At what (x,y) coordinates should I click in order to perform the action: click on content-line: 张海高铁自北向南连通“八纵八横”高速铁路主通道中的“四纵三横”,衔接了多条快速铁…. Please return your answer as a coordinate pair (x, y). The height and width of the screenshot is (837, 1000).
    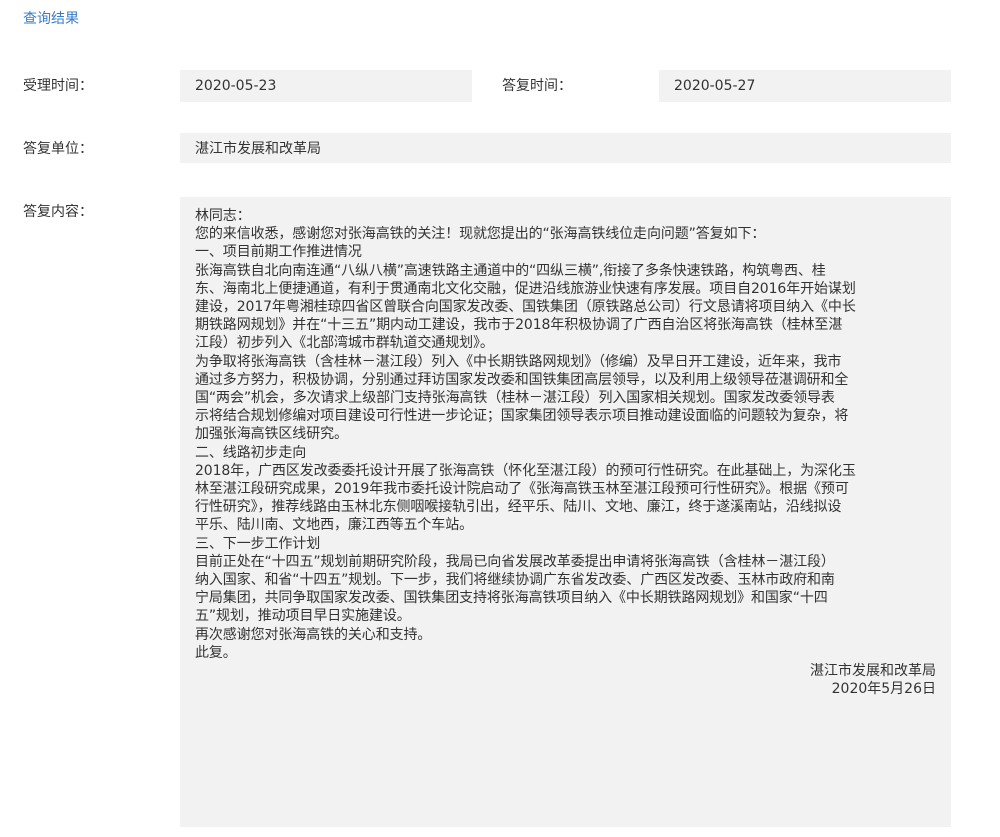
    Looking at the image, I should click on (510, 270).